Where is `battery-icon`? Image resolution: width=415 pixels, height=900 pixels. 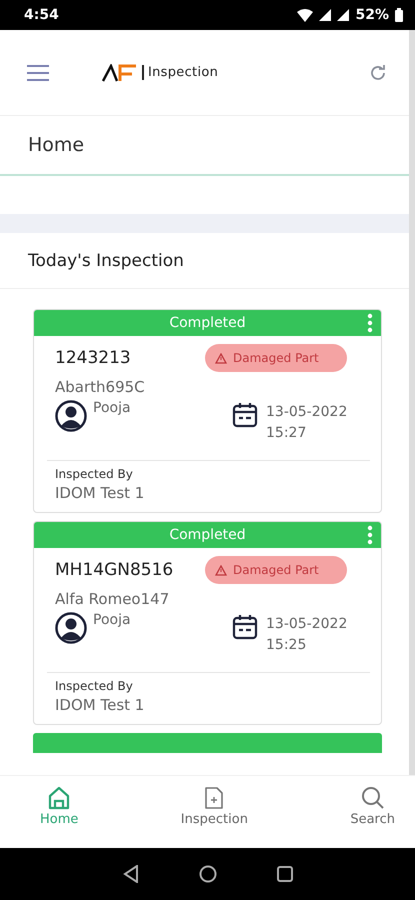
battery-icon is located at coordinates (399, 15).